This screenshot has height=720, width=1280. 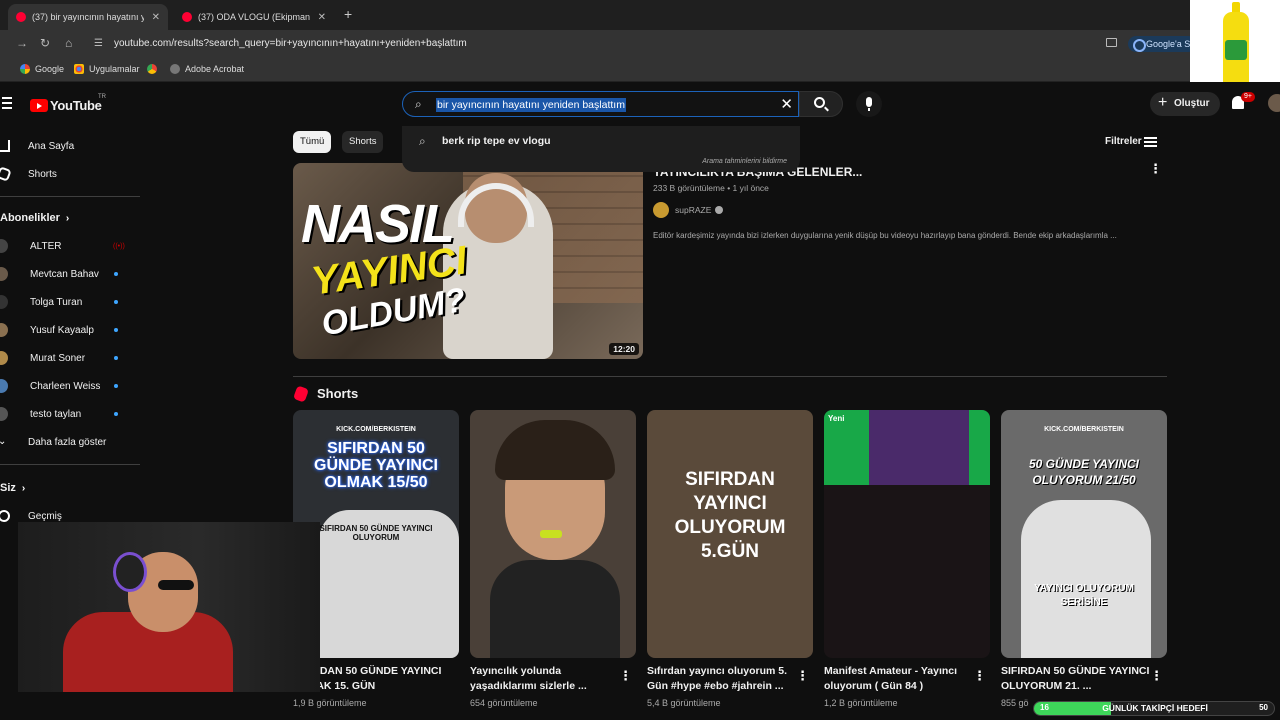 I want to click on browser-tab: (37) ODA VLOGU (Ekipmanların ✕, so click(x=254, y=17).